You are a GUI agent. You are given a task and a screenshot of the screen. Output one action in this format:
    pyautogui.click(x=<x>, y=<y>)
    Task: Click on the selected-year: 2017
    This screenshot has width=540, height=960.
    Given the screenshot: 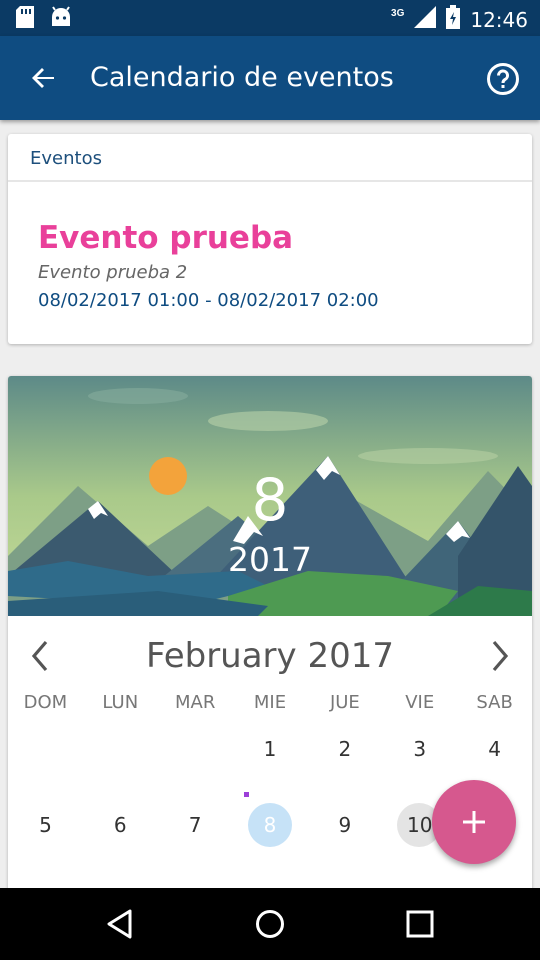 What is the action you would take?
    pyautogui.click(x=270, y=559)
    